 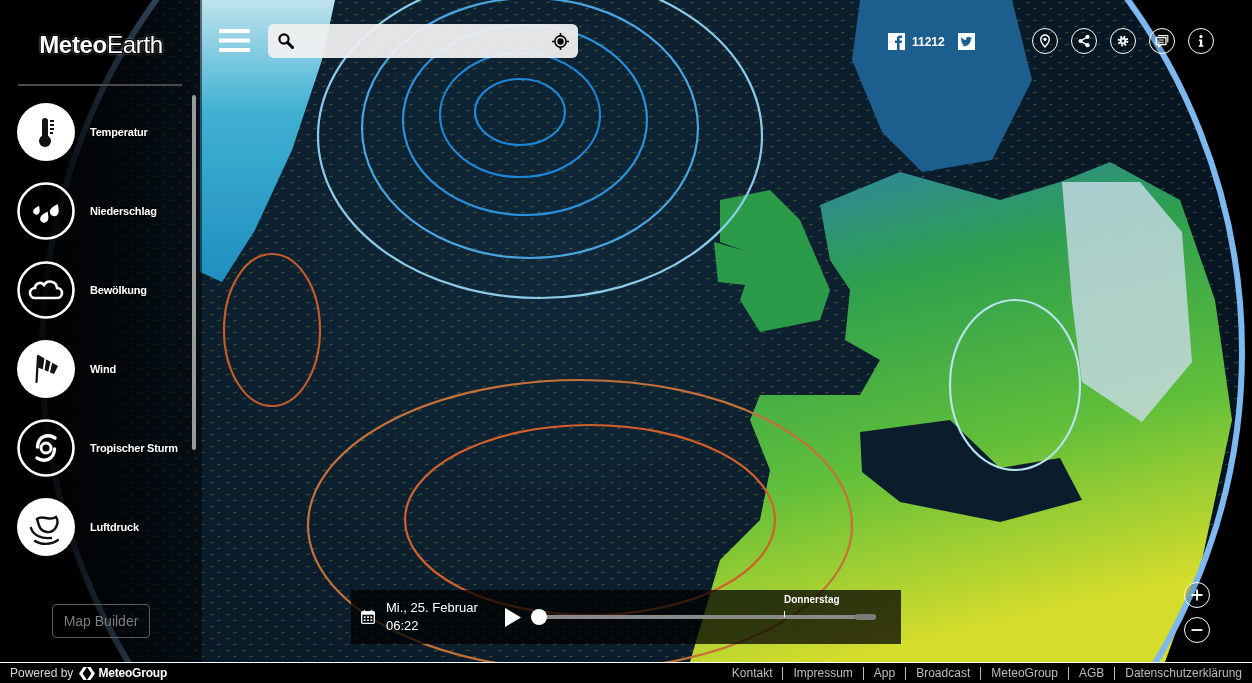 I want to click on footer-link: Impressum, so click(x=823, y=673).